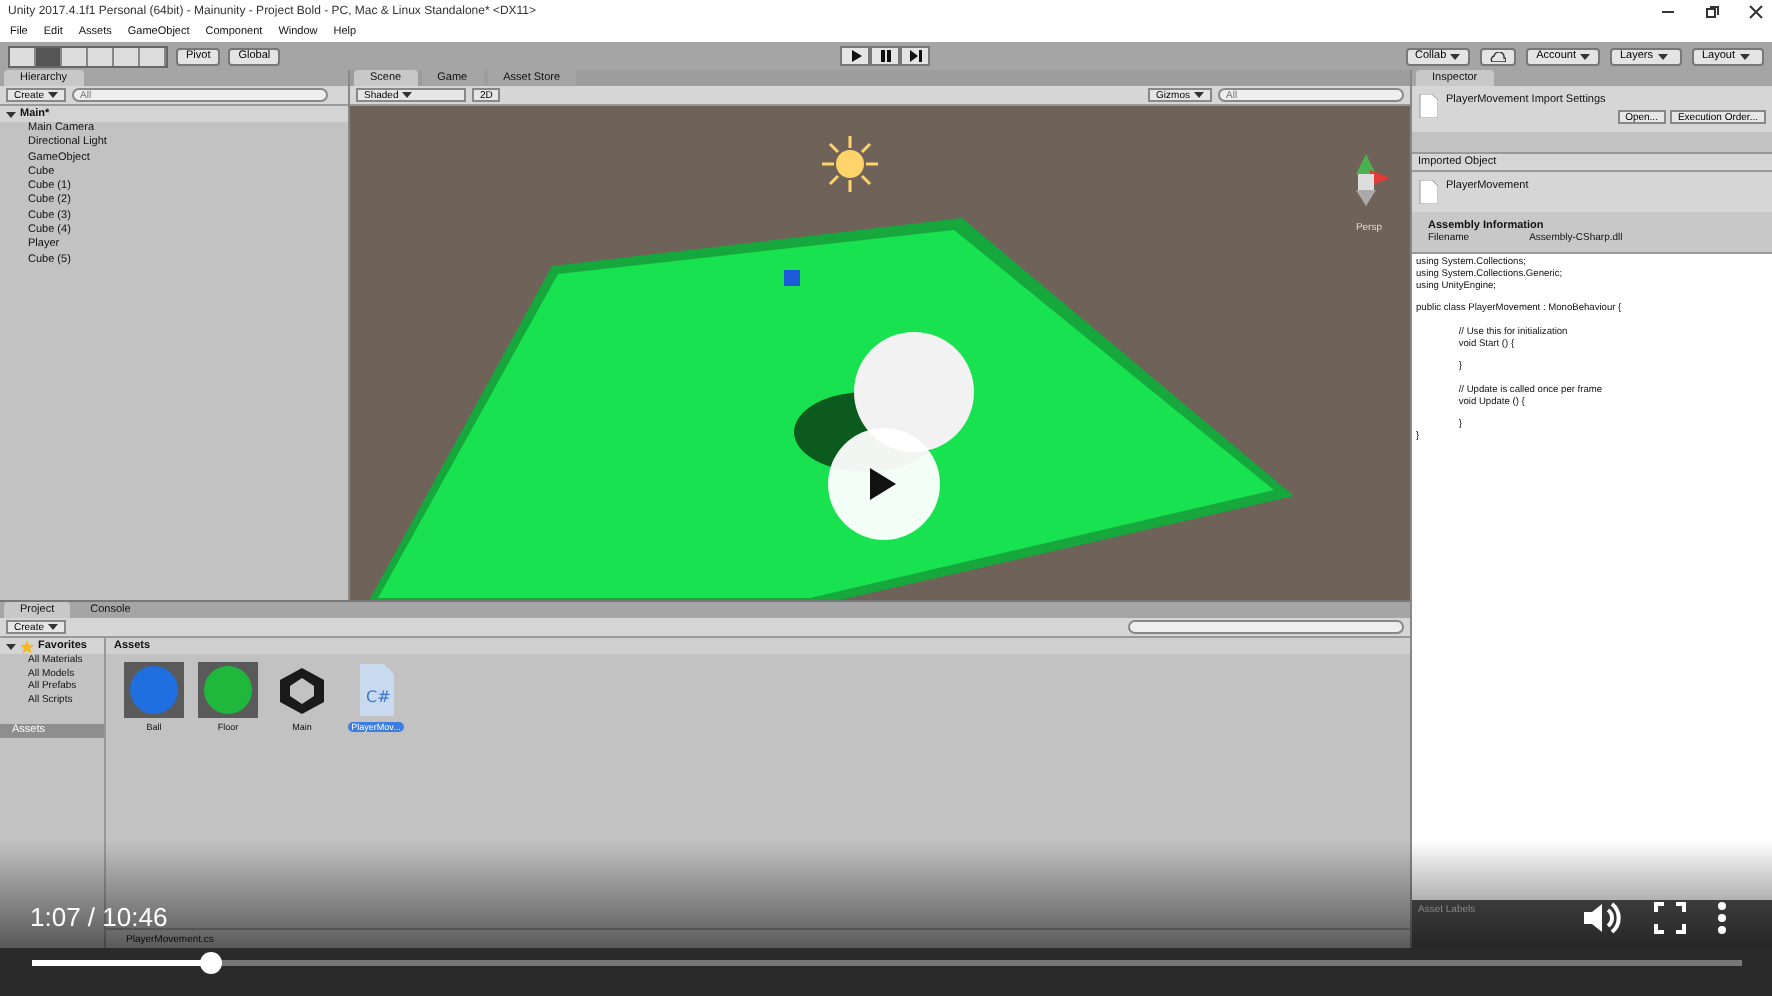 The image size is (1772, 996). Describe the element at coordinates (99, 917) in the screenshot. I see `video-time: 1:07 / 10:46` at that location.